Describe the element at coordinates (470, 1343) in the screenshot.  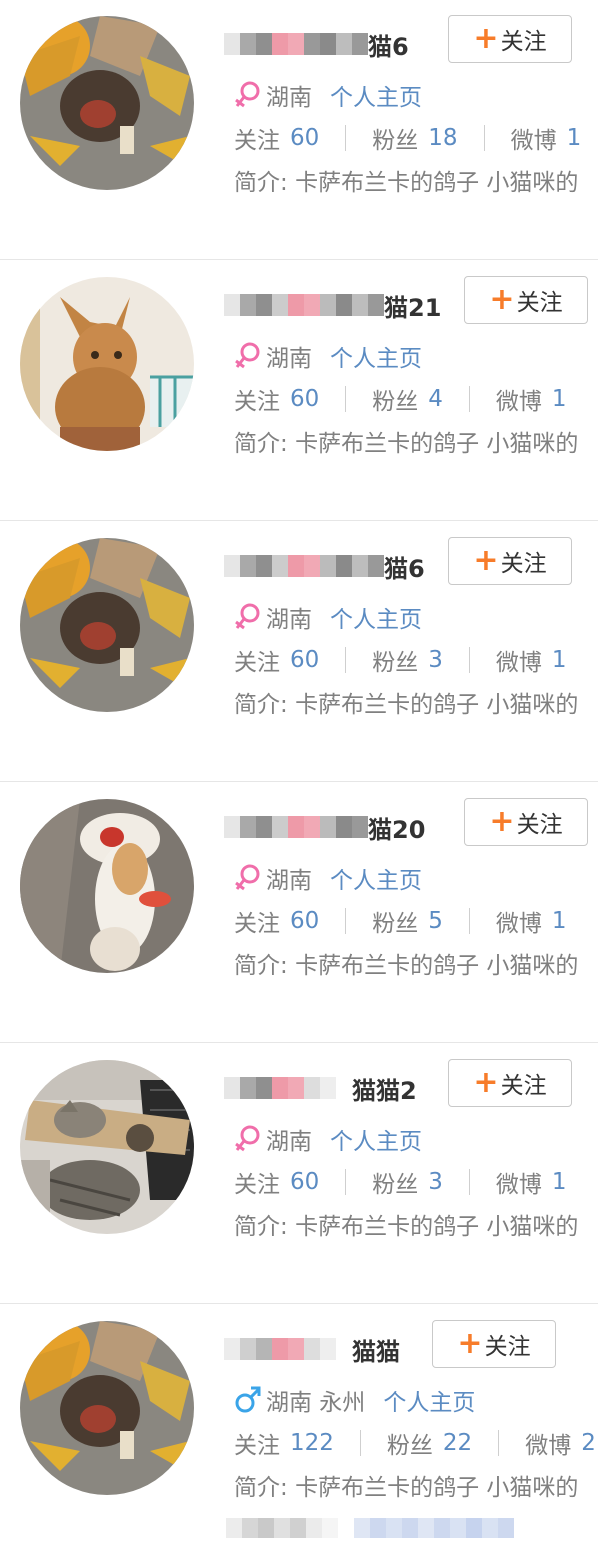
I see `plus-icon: +` at that location.